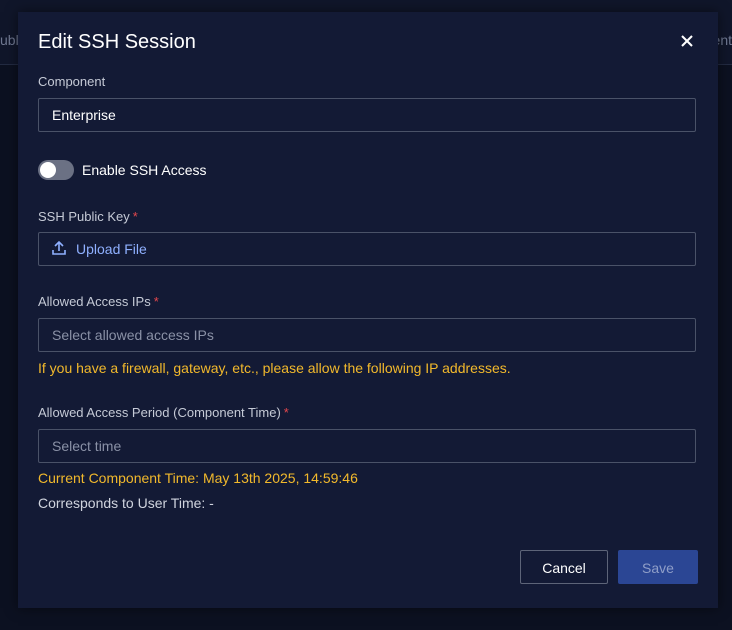 The image size is (732, 630). I want to click on access-period-placeholder: Select time, so click(87, 446).